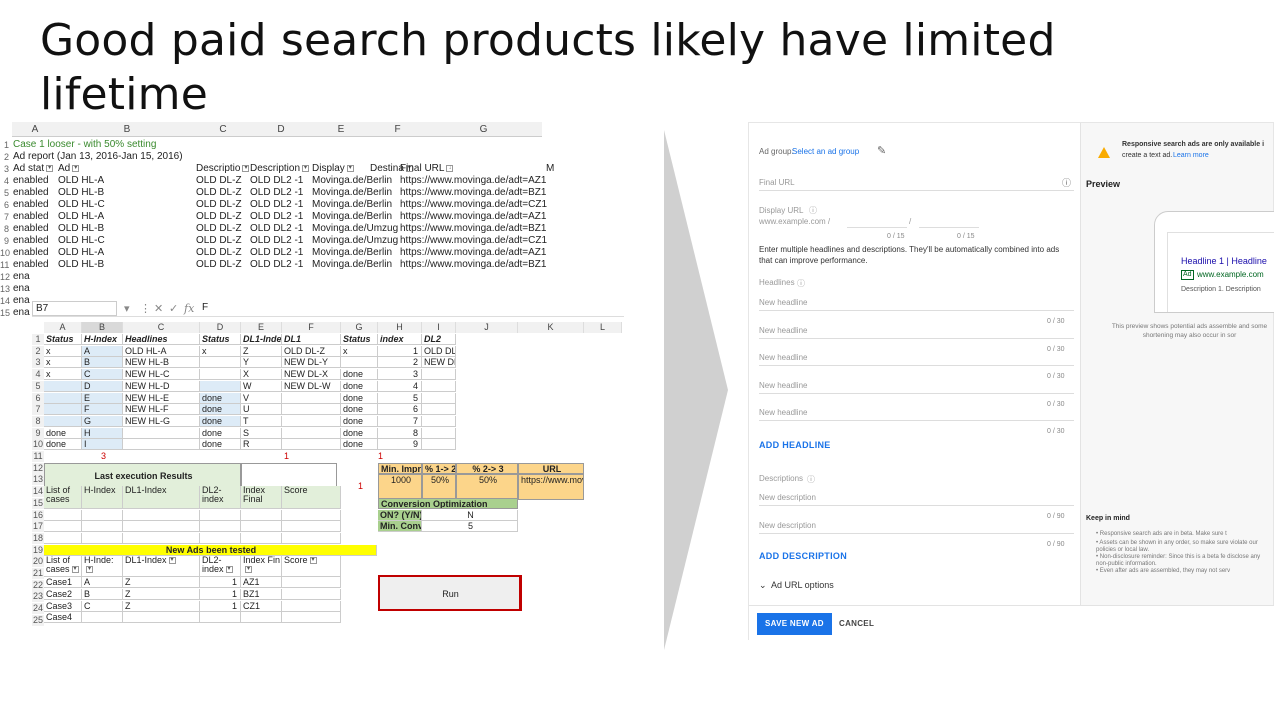 The width and height of the screenshot is (1274, 714). Describe the element at coordinates (551, 487) in the screenshot. I see `grid-cell: https://www.movinga.de/adt=` at that location.